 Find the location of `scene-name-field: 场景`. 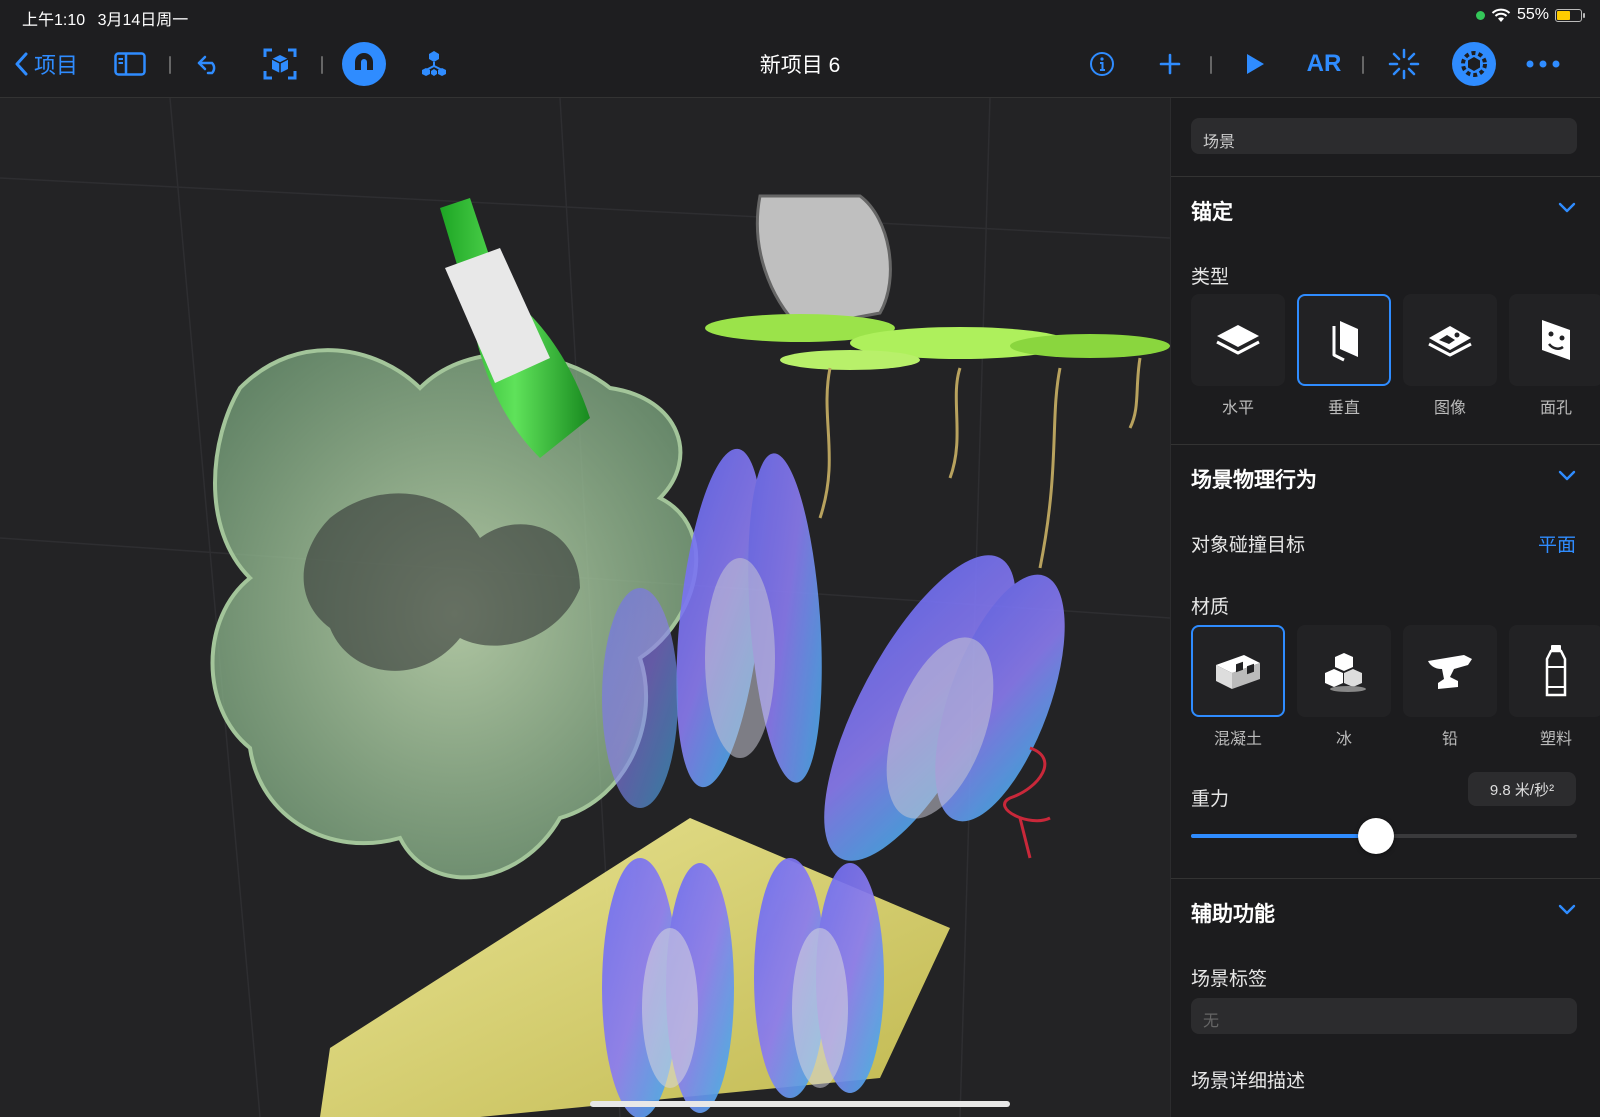

scene-name-field: 场景 is located at coordinates (1384, 136).